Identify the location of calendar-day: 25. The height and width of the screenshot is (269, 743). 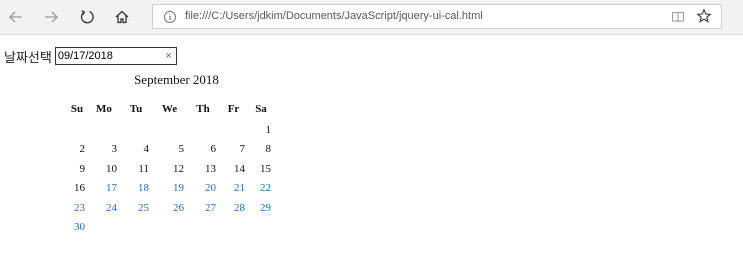
(136, 208).